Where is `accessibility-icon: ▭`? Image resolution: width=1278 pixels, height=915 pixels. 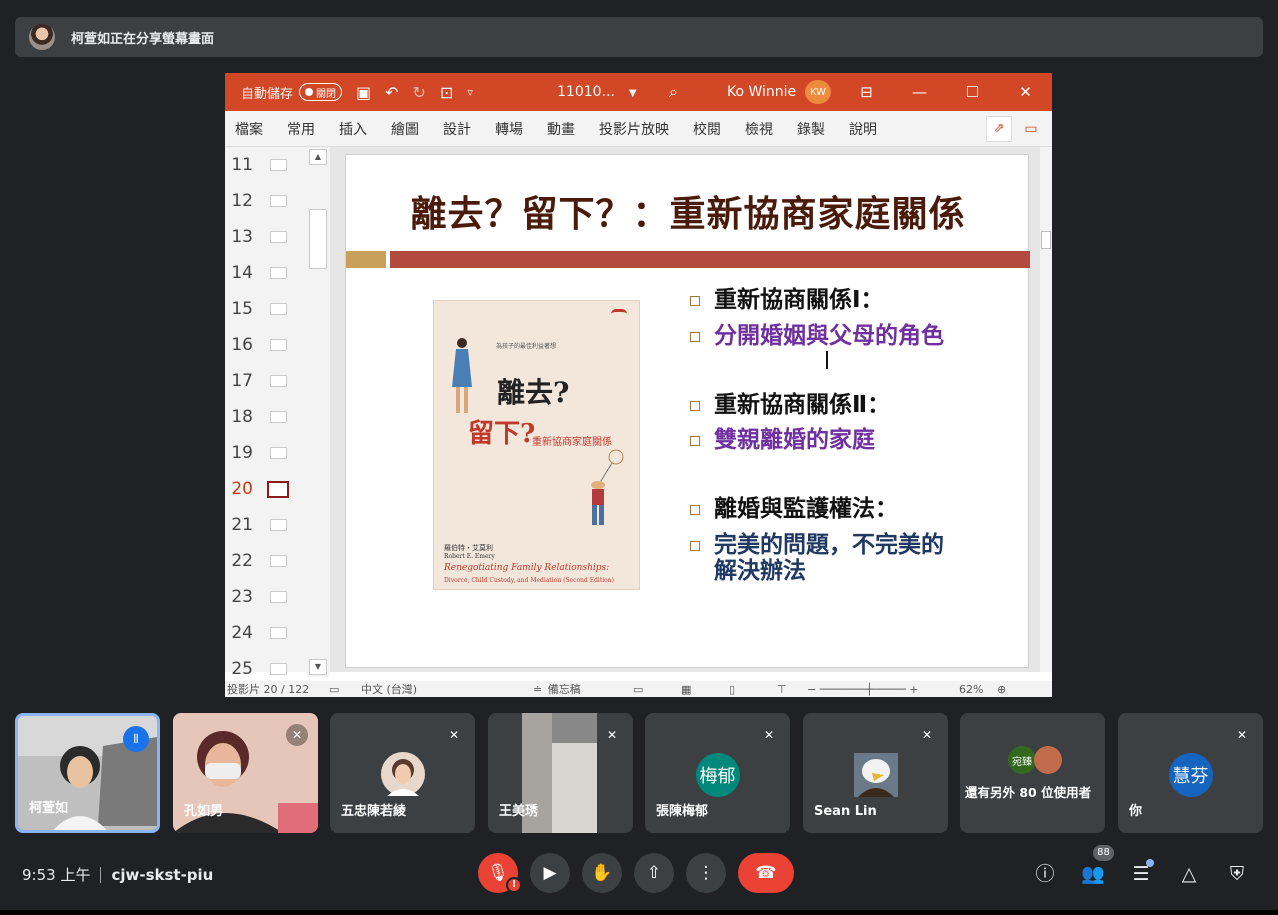 accessibility-icon: ▭ is located at coordinates (340, 689).